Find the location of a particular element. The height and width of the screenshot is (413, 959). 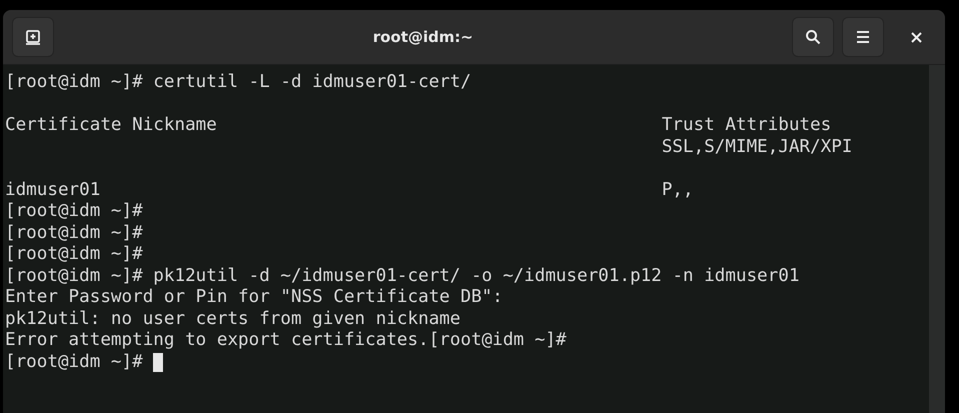

scrollbar is located at coordinates (937, 239).